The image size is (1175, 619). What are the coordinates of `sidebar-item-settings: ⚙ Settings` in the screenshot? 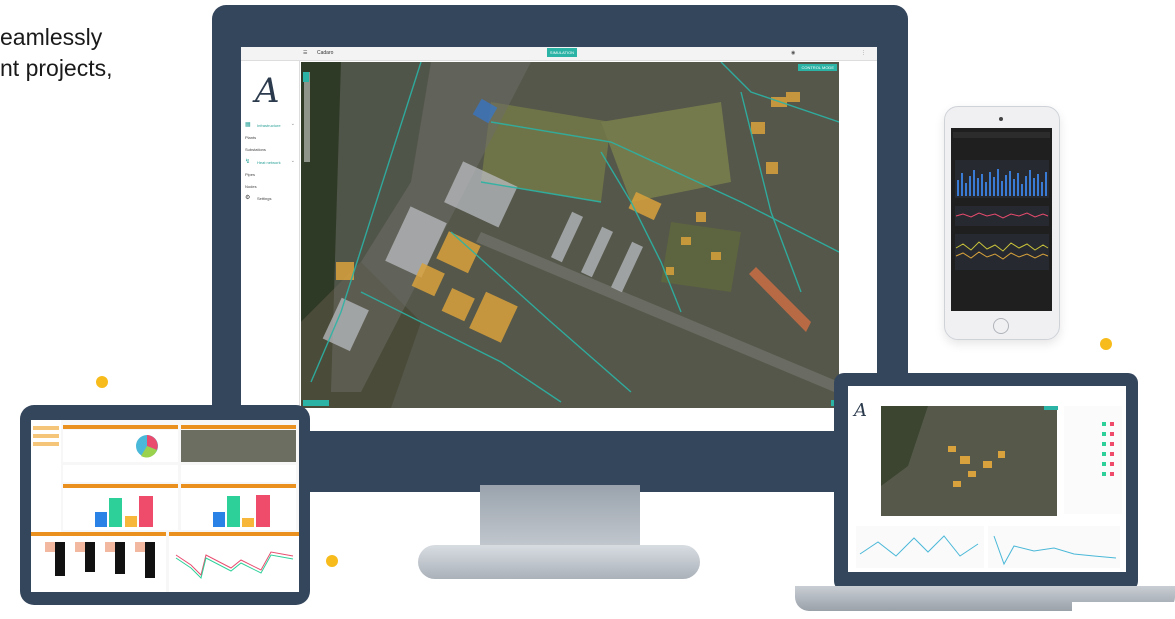 It's located at (271, 197).